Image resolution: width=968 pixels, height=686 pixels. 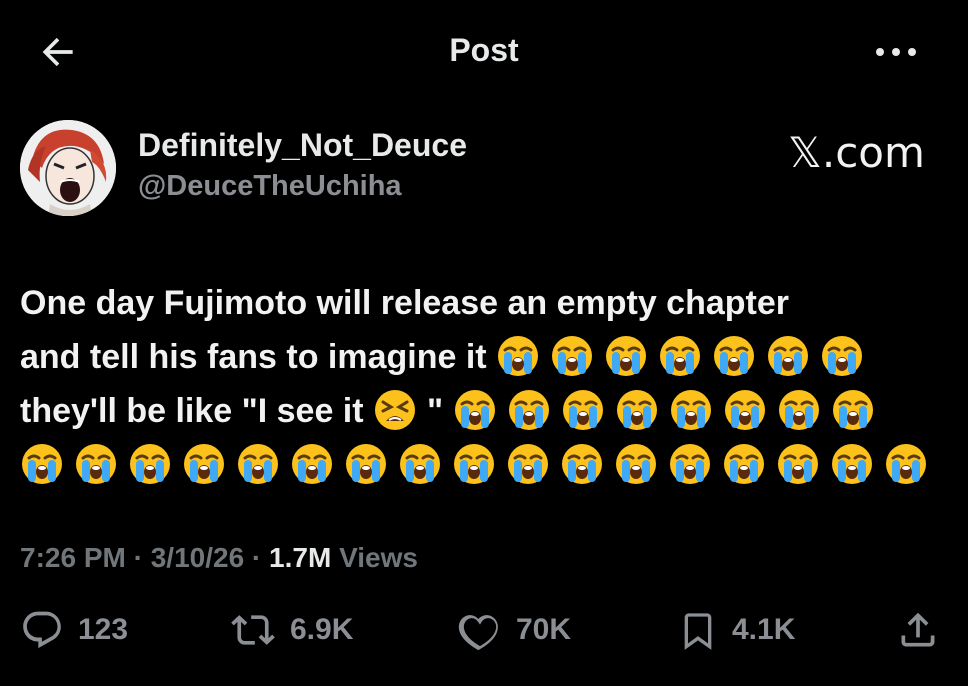 I want to click on bookmark-count: 4.1K, so click(x=764, y=629).